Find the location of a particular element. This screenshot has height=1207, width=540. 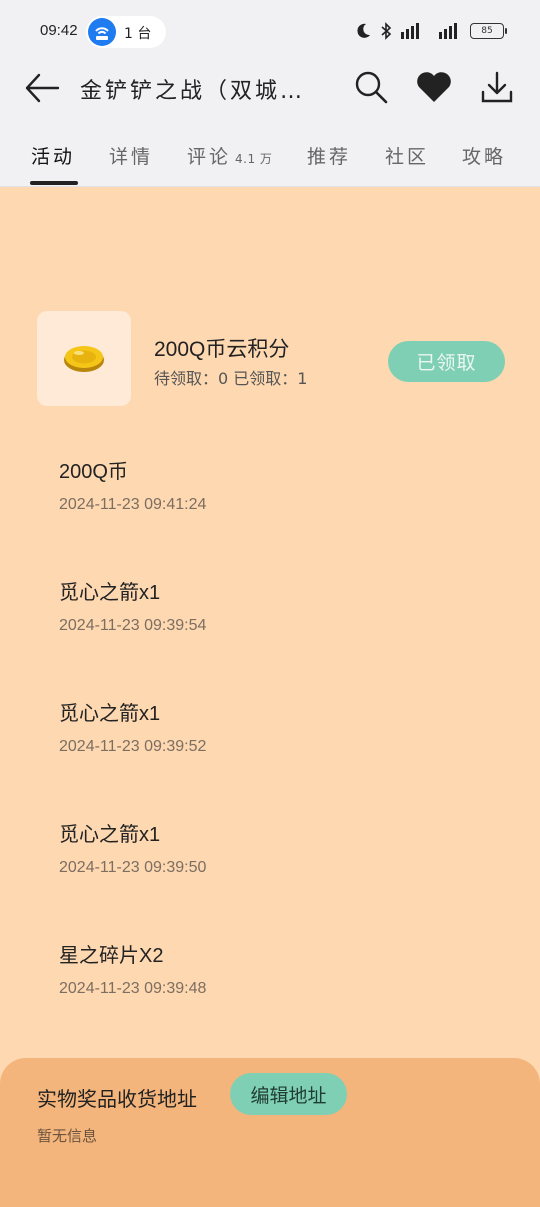

record-time: 2024-11-23 09:39:52 is located at coordinates (133, 746).